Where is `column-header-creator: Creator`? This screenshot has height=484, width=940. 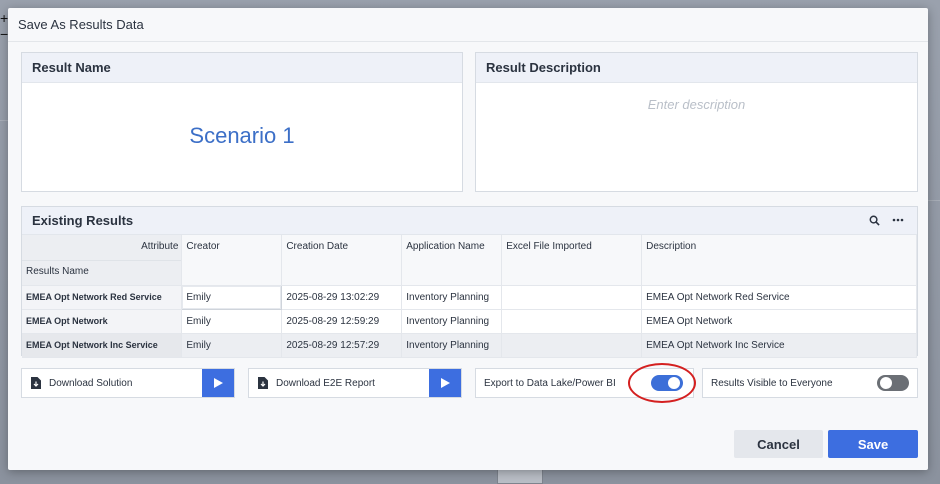 column-header-creator: Creator is located at coordinates (232, 260).